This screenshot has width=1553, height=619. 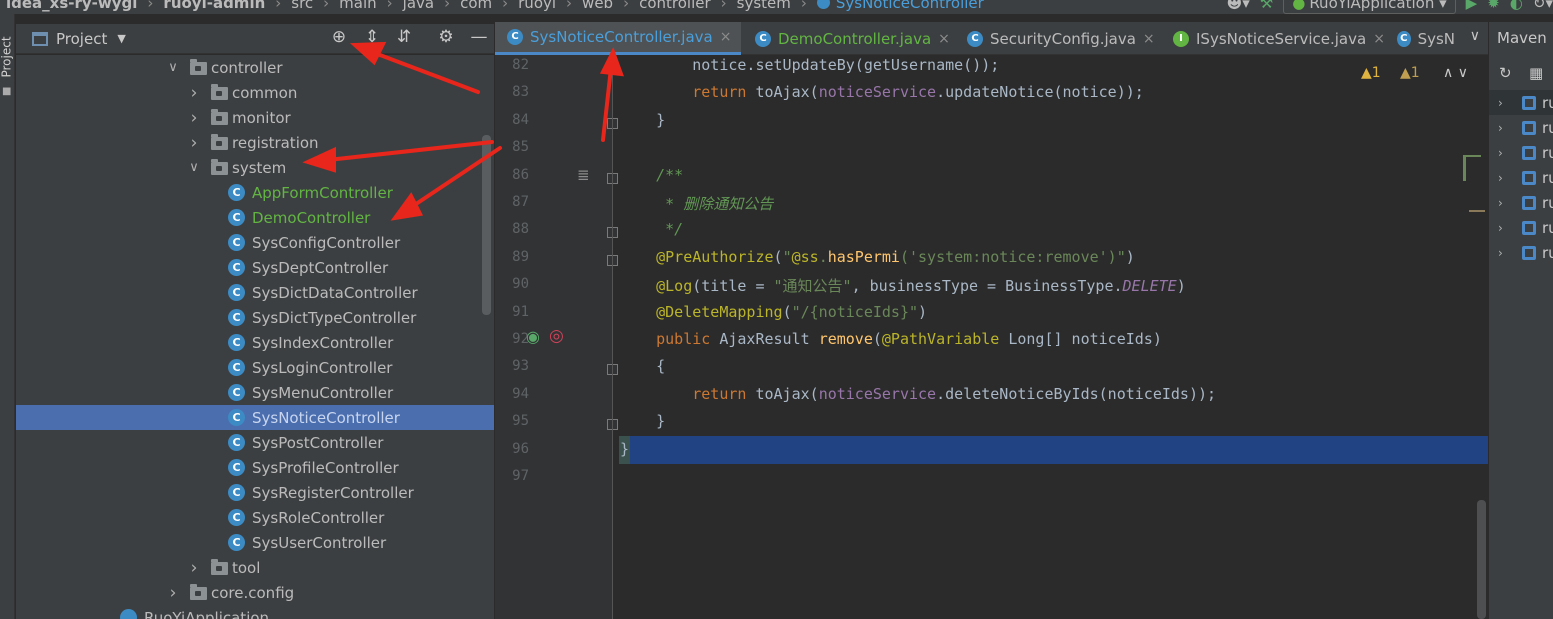 What do you see at coordinates (486, 225) in the screenshot?
I see `tree-scrollbar` at bounding box center [486, 225].